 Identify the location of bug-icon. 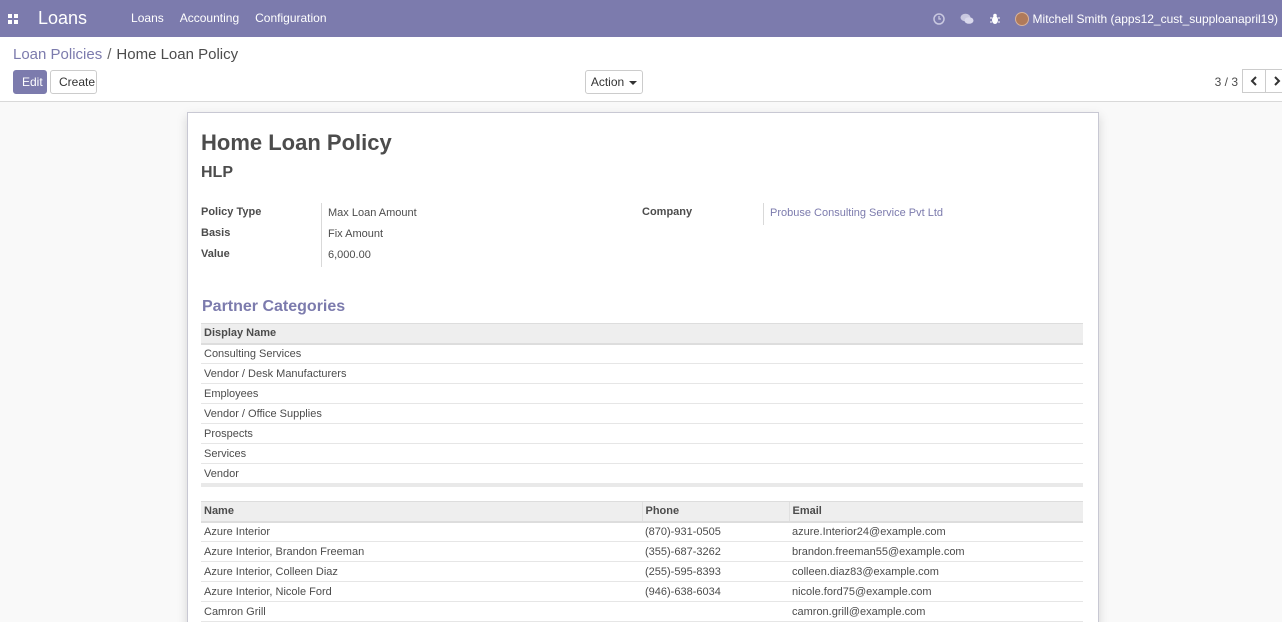
(995, 18).